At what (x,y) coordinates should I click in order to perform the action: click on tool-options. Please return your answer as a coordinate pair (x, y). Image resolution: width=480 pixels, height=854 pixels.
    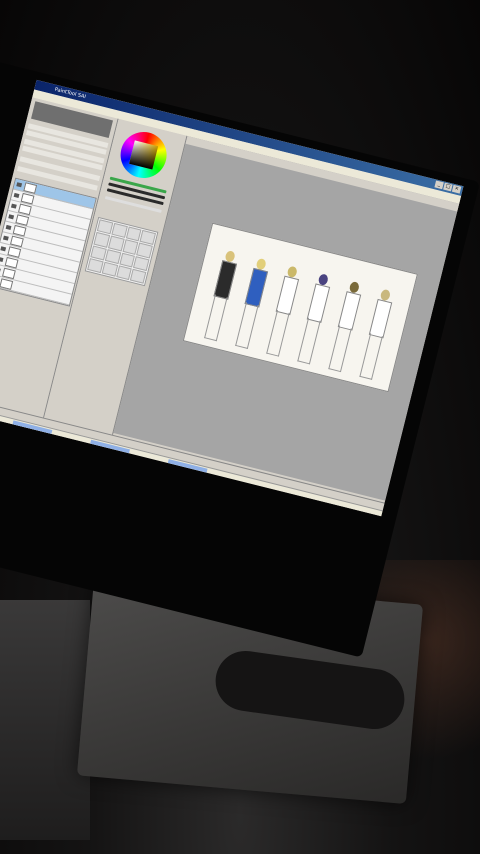
    Looking at the image, I should click on (106, 313).